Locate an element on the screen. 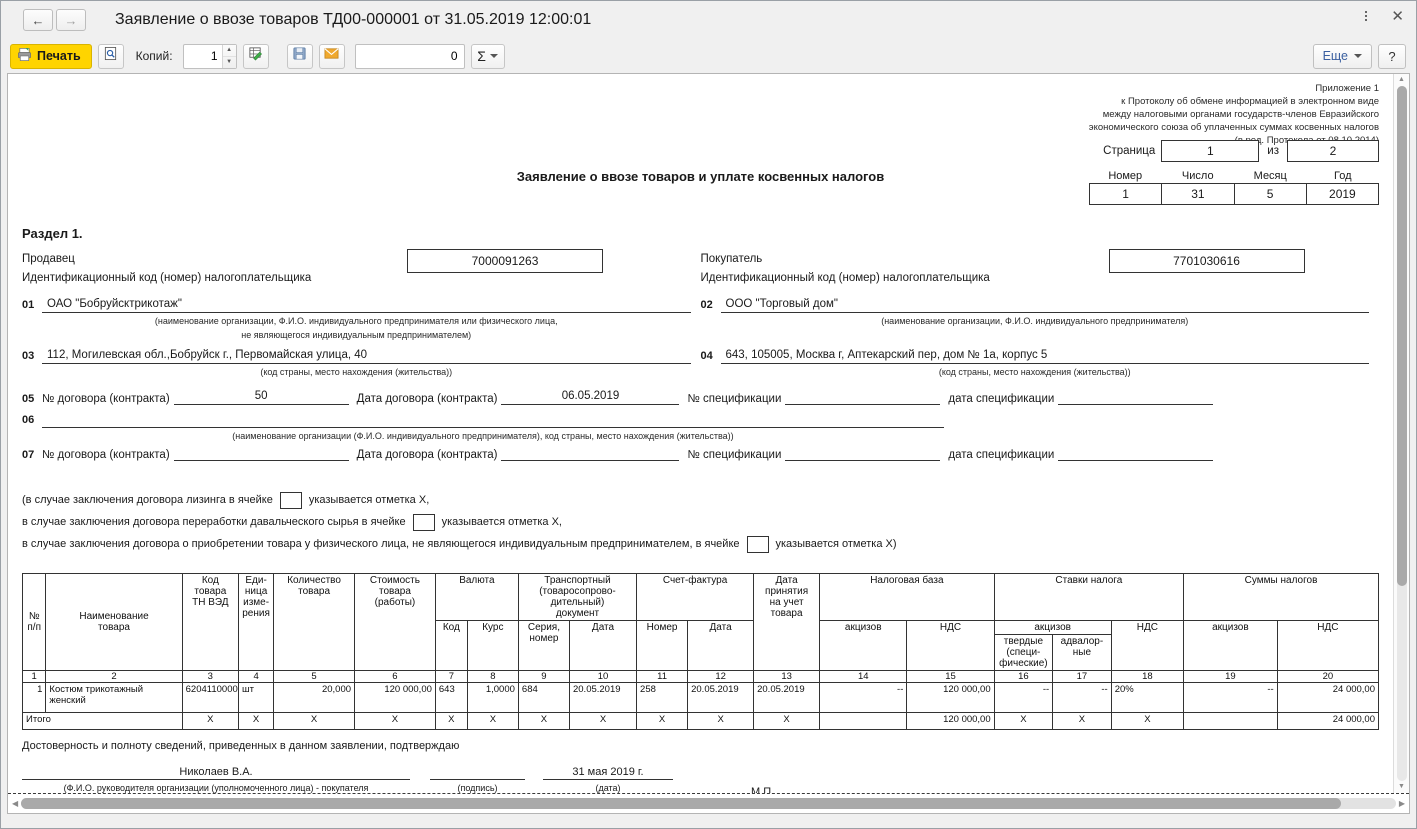 This screenshot has width=1417, height=829. contract-07-spec-date-value is located at coordinates (1136, 453).